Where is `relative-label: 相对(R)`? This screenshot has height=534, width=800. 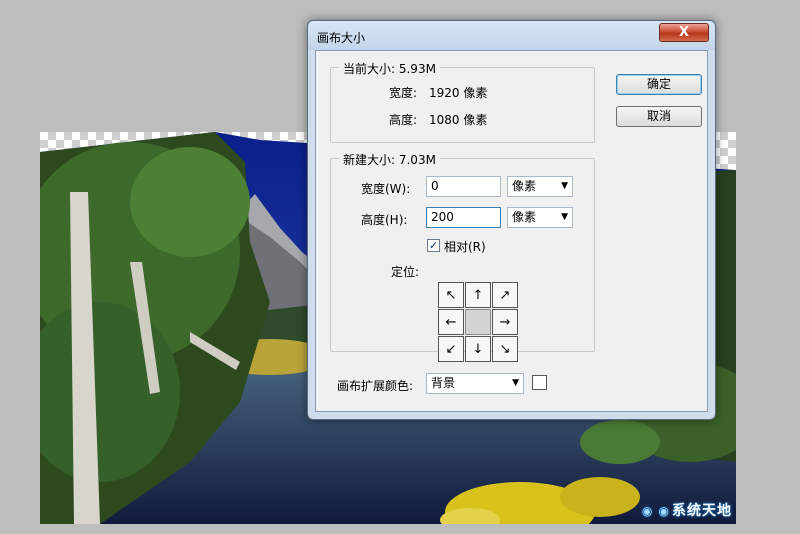
relative-label: 相对(R) is located at coordinates (465, 247).